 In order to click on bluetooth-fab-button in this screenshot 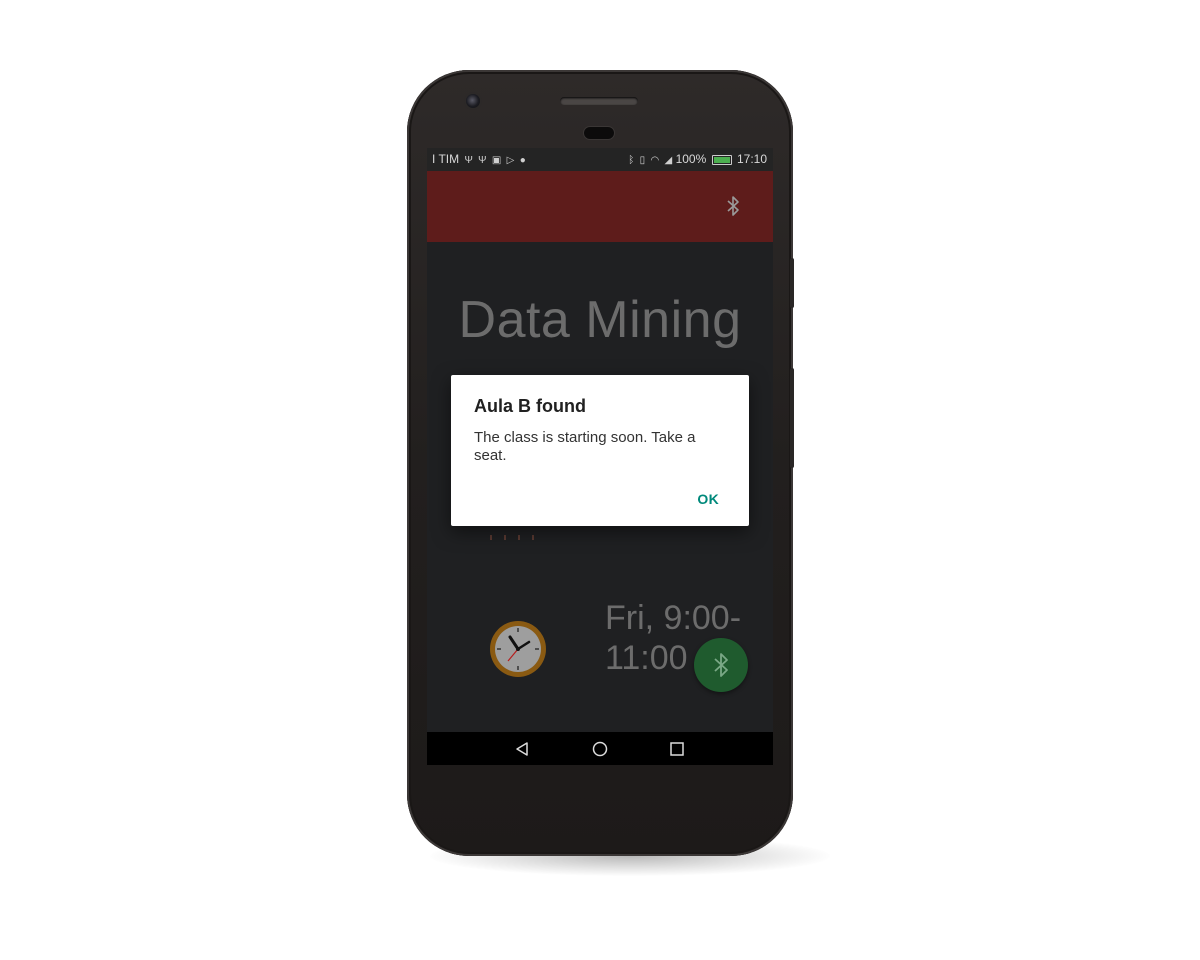, I will do `click(721, 665)`.